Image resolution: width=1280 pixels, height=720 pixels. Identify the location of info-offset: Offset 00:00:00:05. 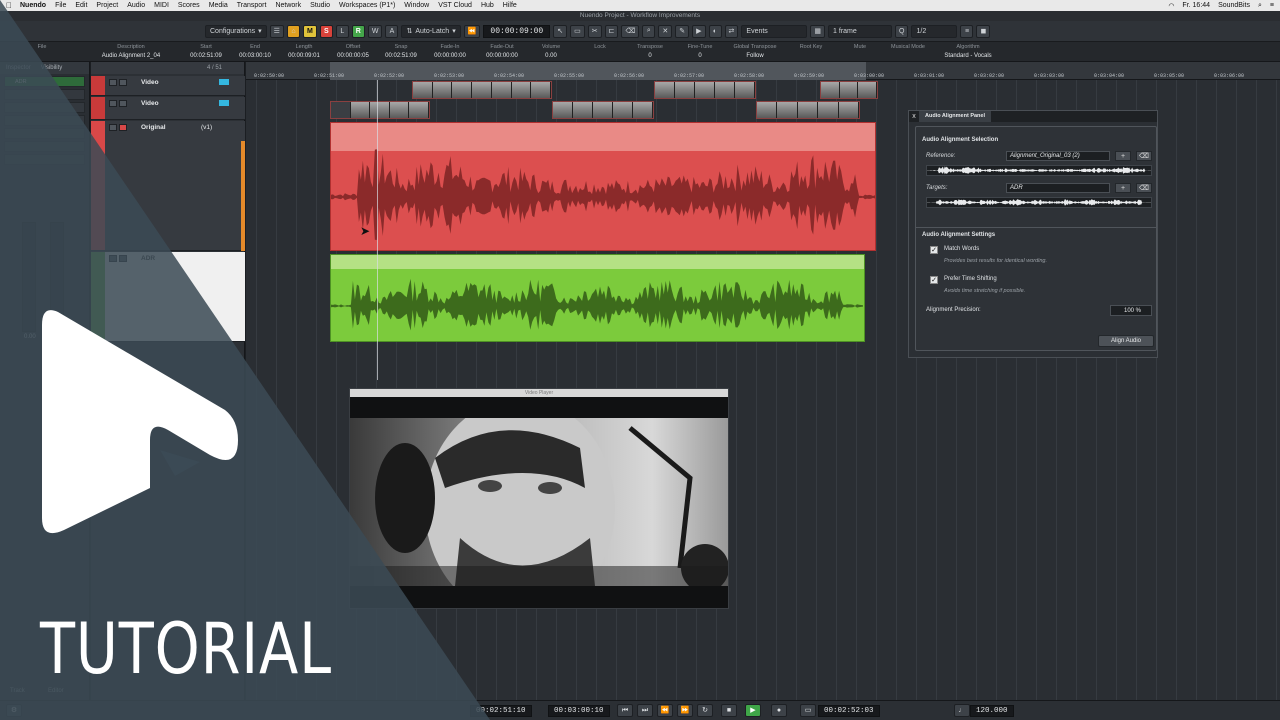
(353, 51).